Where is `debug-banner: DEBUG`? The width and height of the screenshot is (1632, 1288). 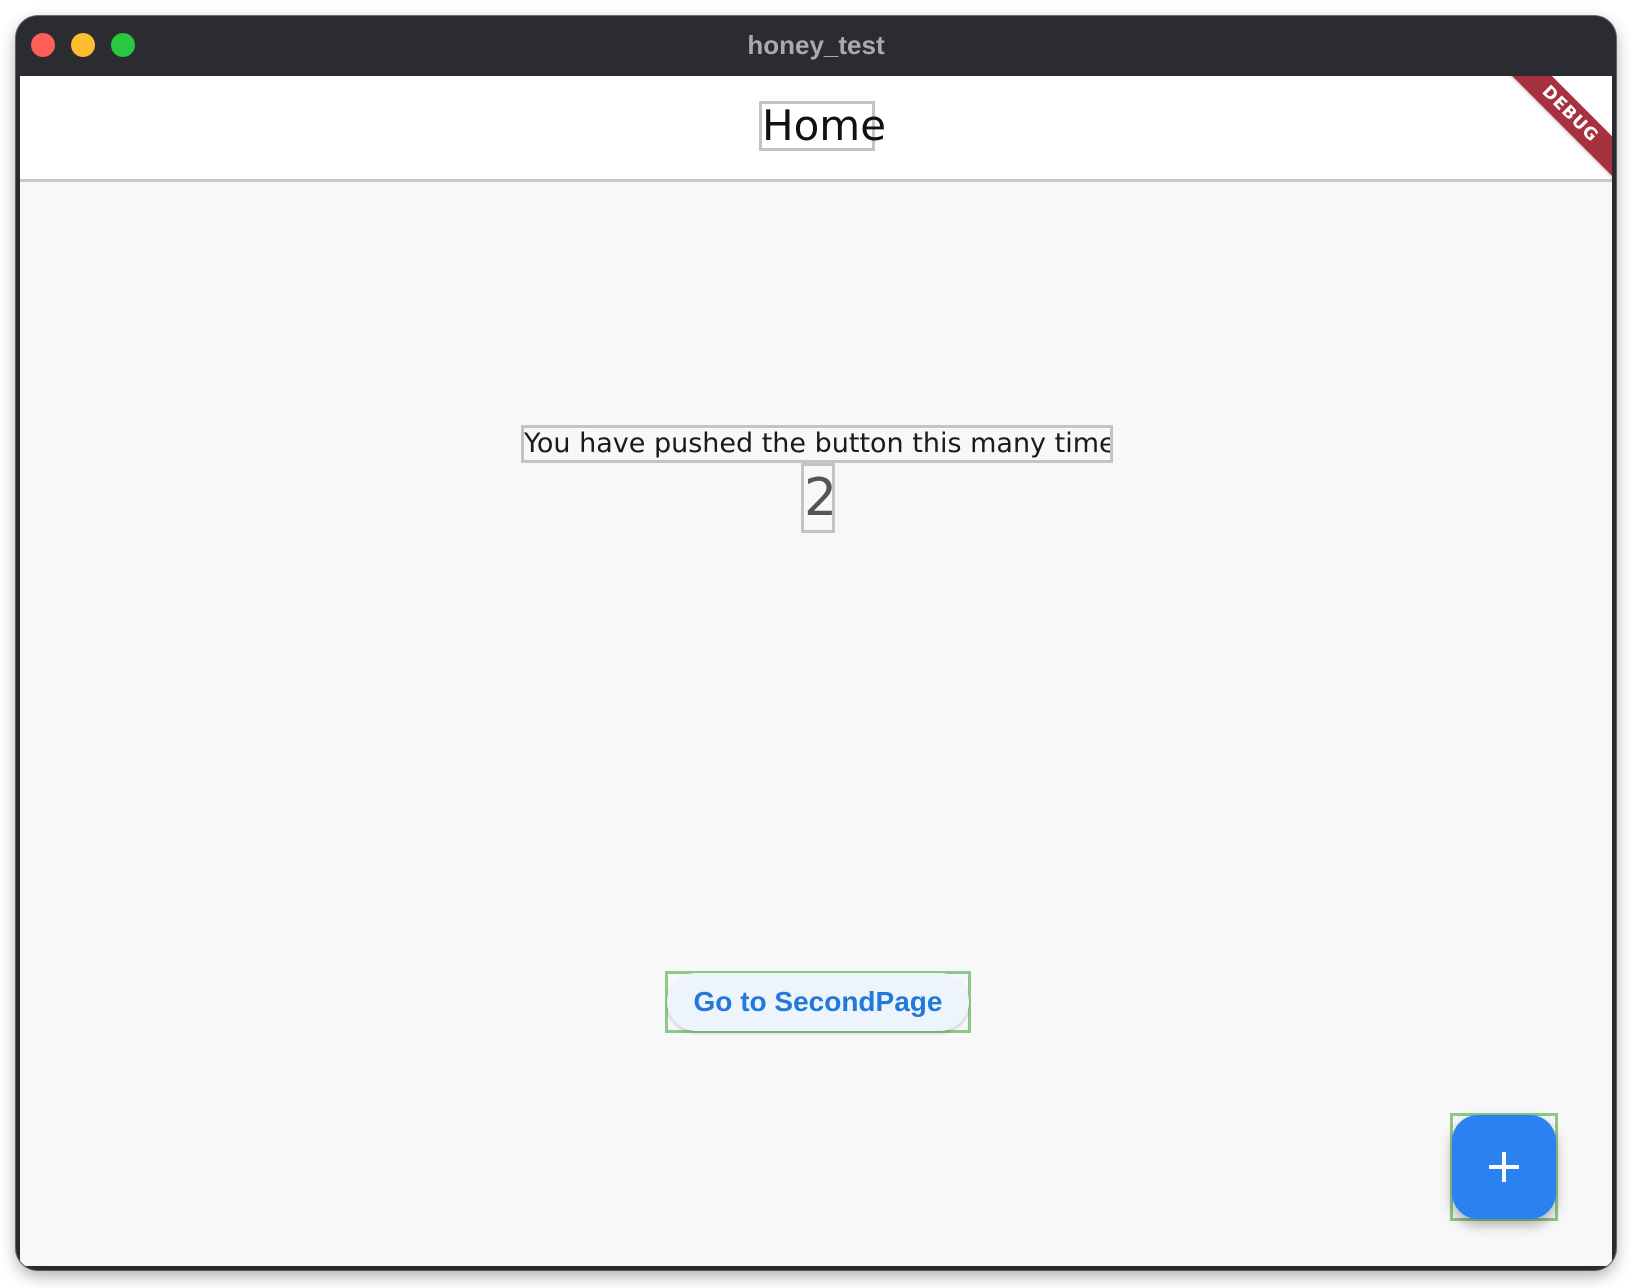
debug-banner: DEBUG is located at coordinates (1557, 128).